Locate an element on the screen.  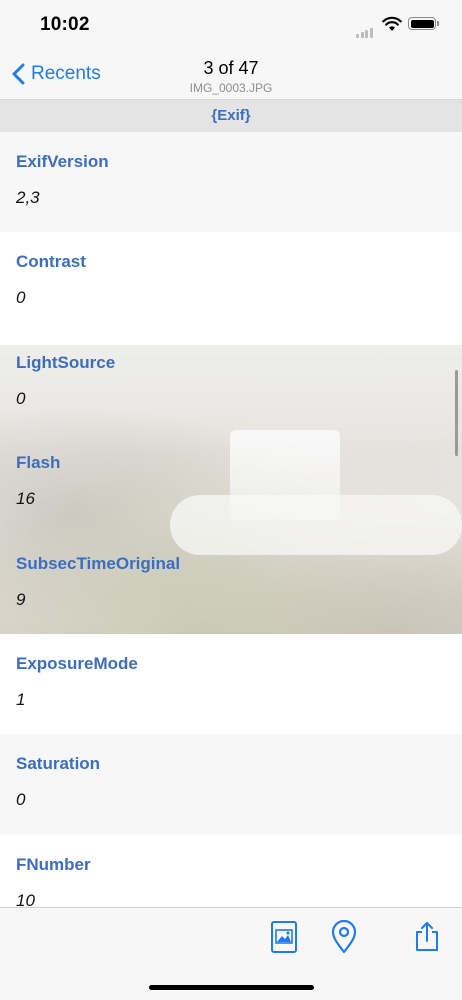
battery-icon is located at coordinates (423, 23).